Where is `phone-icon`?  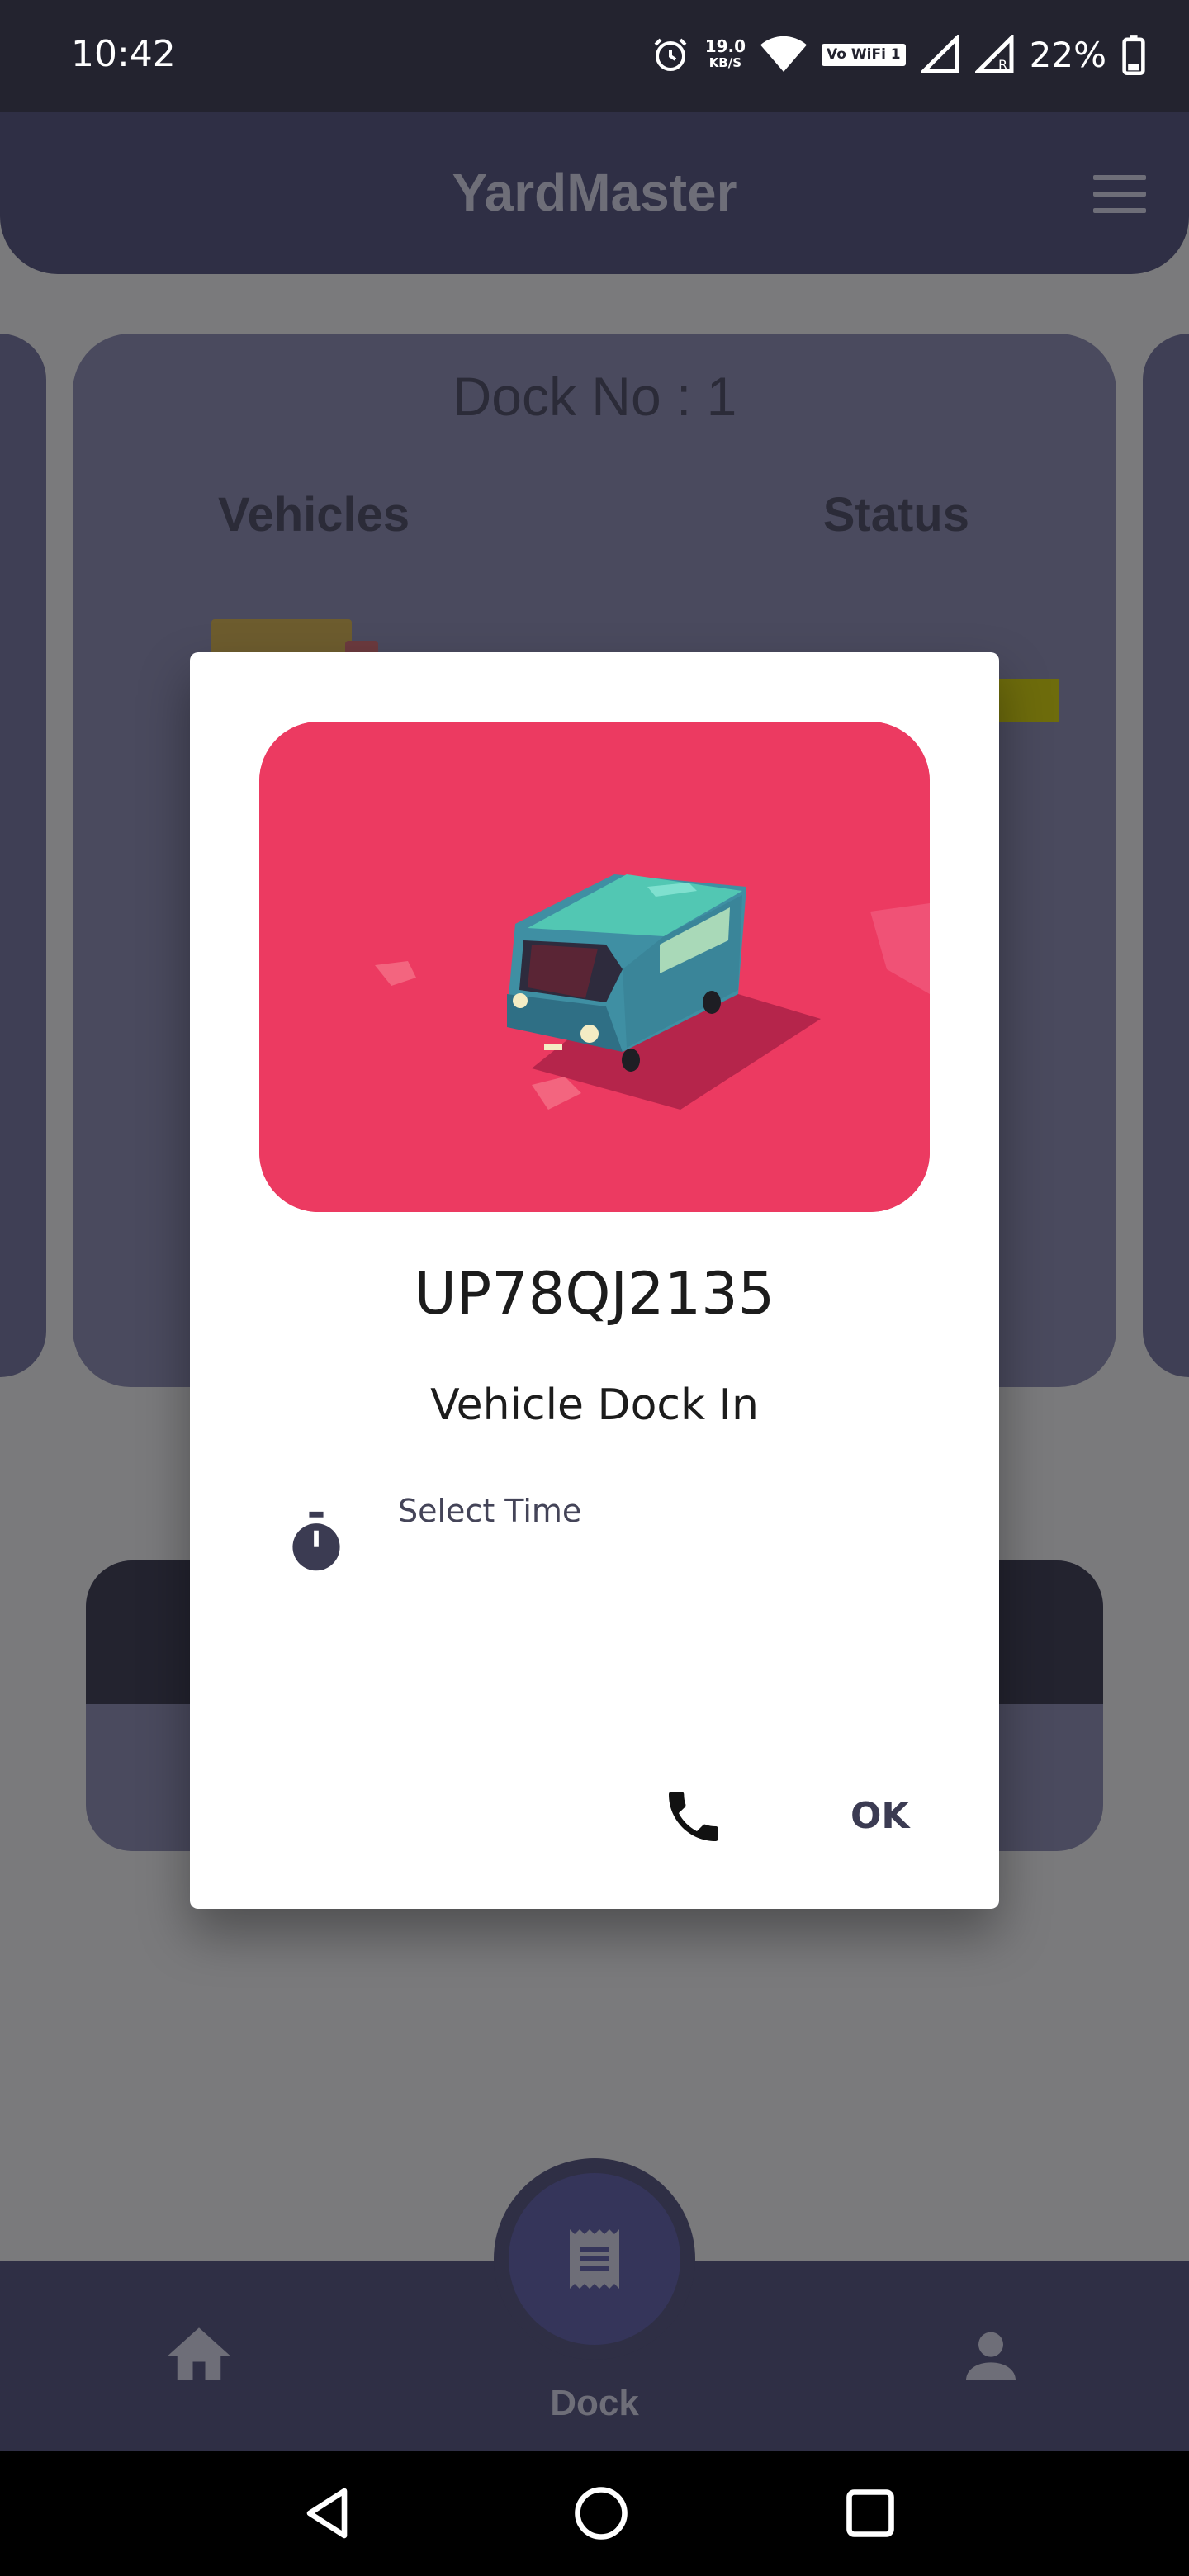 phone-icon is located at coordinates (694, 1816).